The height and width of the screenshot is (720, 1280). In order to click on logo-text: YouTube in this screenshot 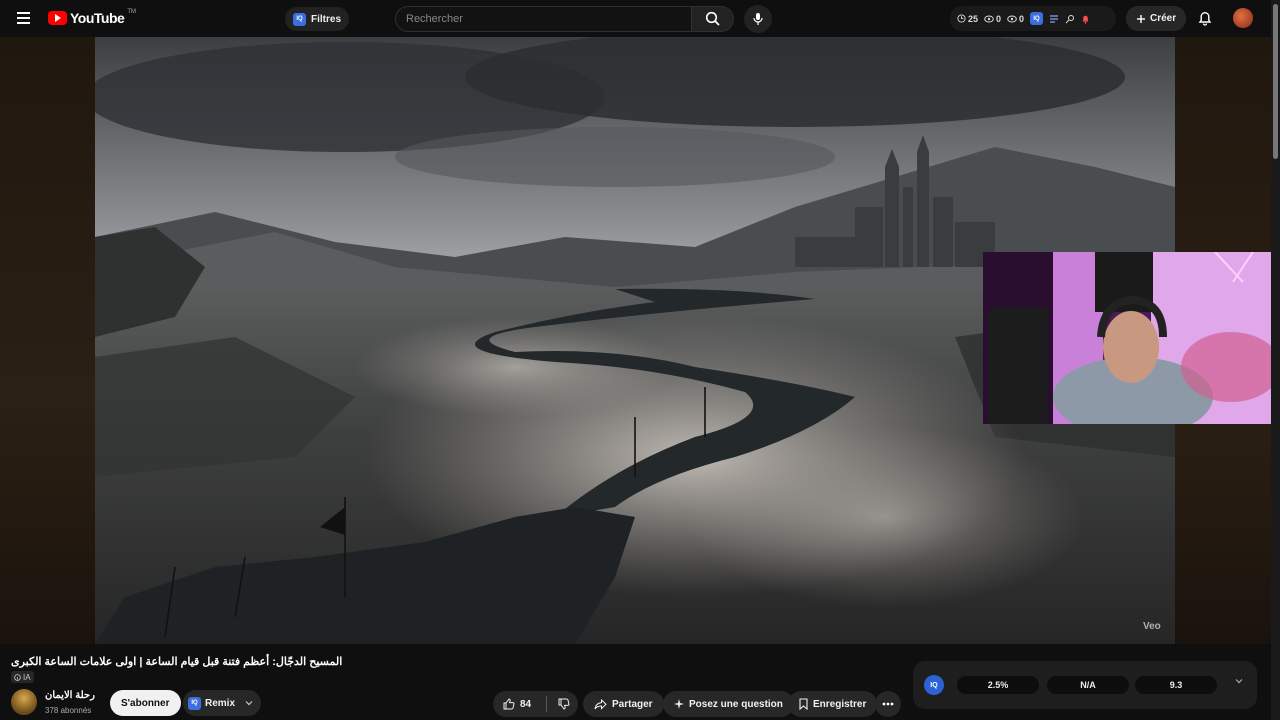, I will do `click(97, 18)`.